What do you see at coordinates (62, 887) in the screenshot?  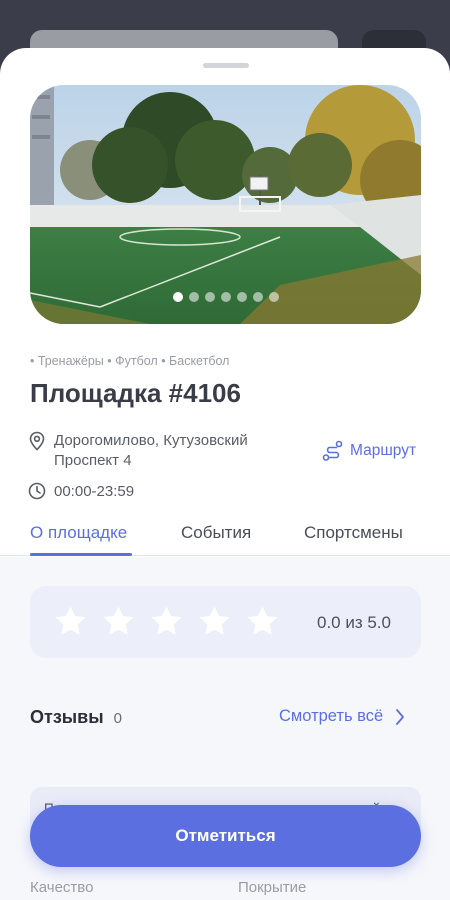 I see `quality-label: Качество` at bounding box center [62, 887].